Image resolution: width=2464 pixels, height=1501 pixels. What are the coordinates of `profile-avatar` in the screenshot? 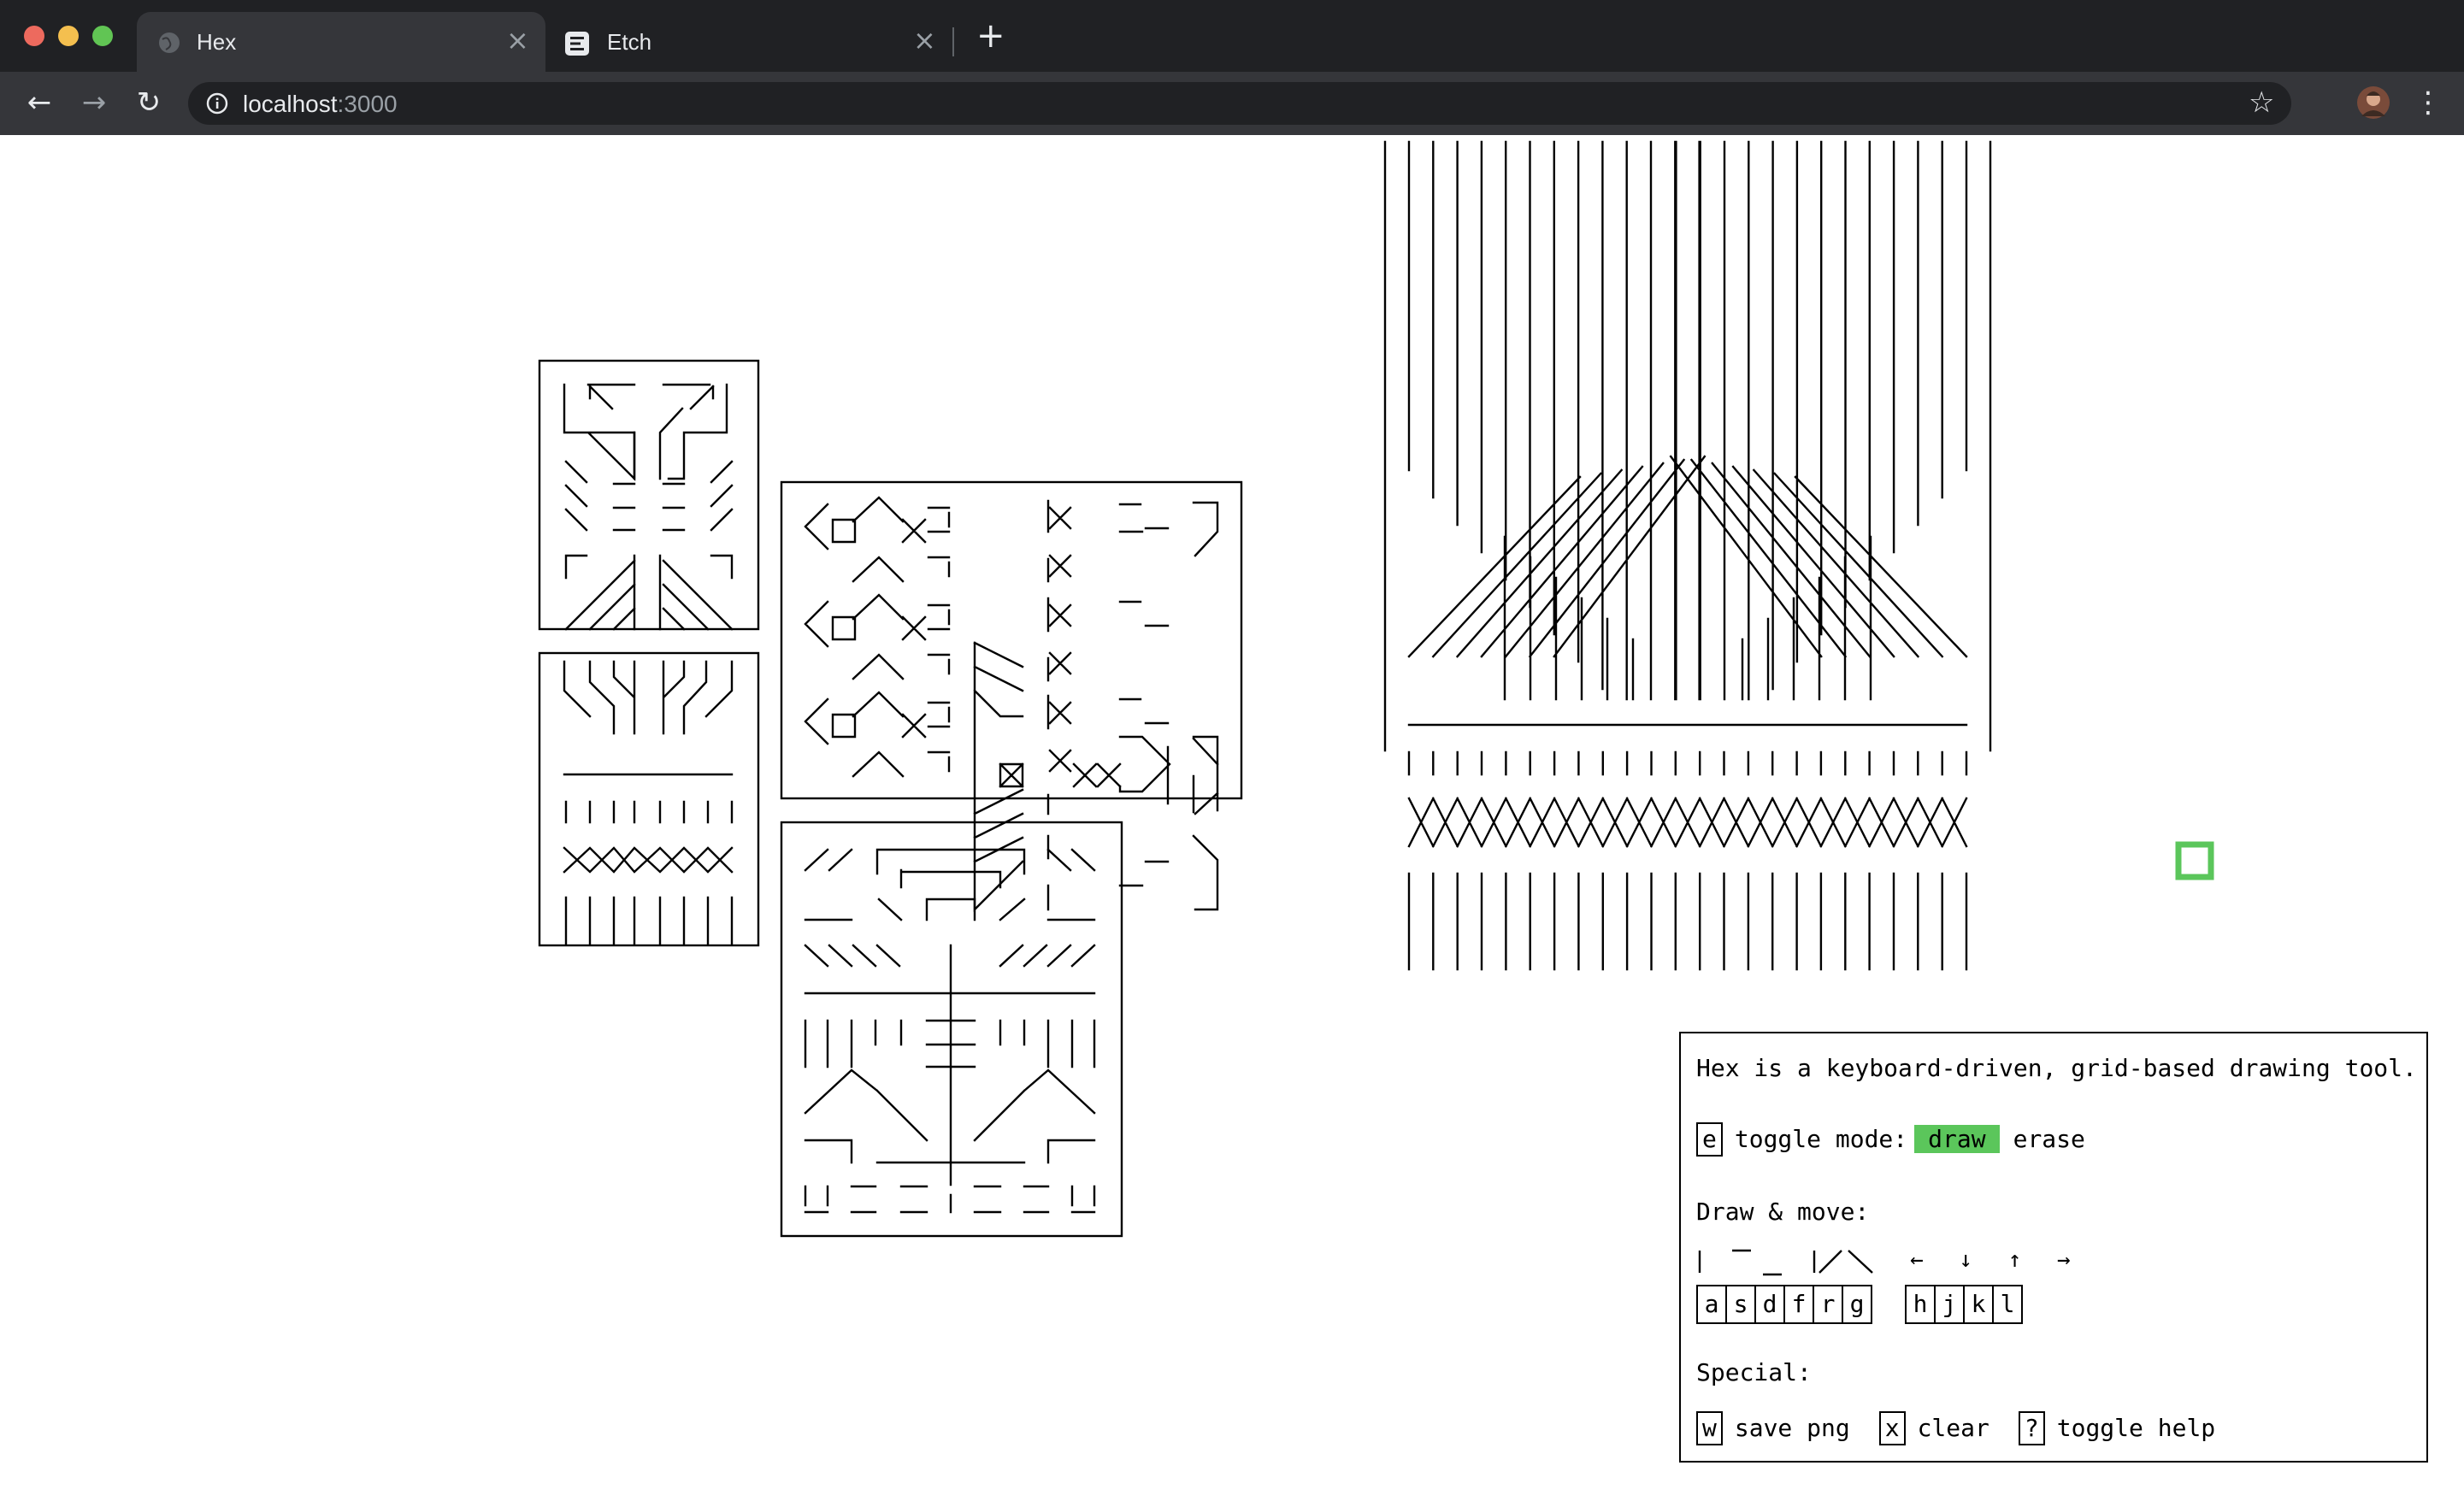 It's located at (2373, 103).